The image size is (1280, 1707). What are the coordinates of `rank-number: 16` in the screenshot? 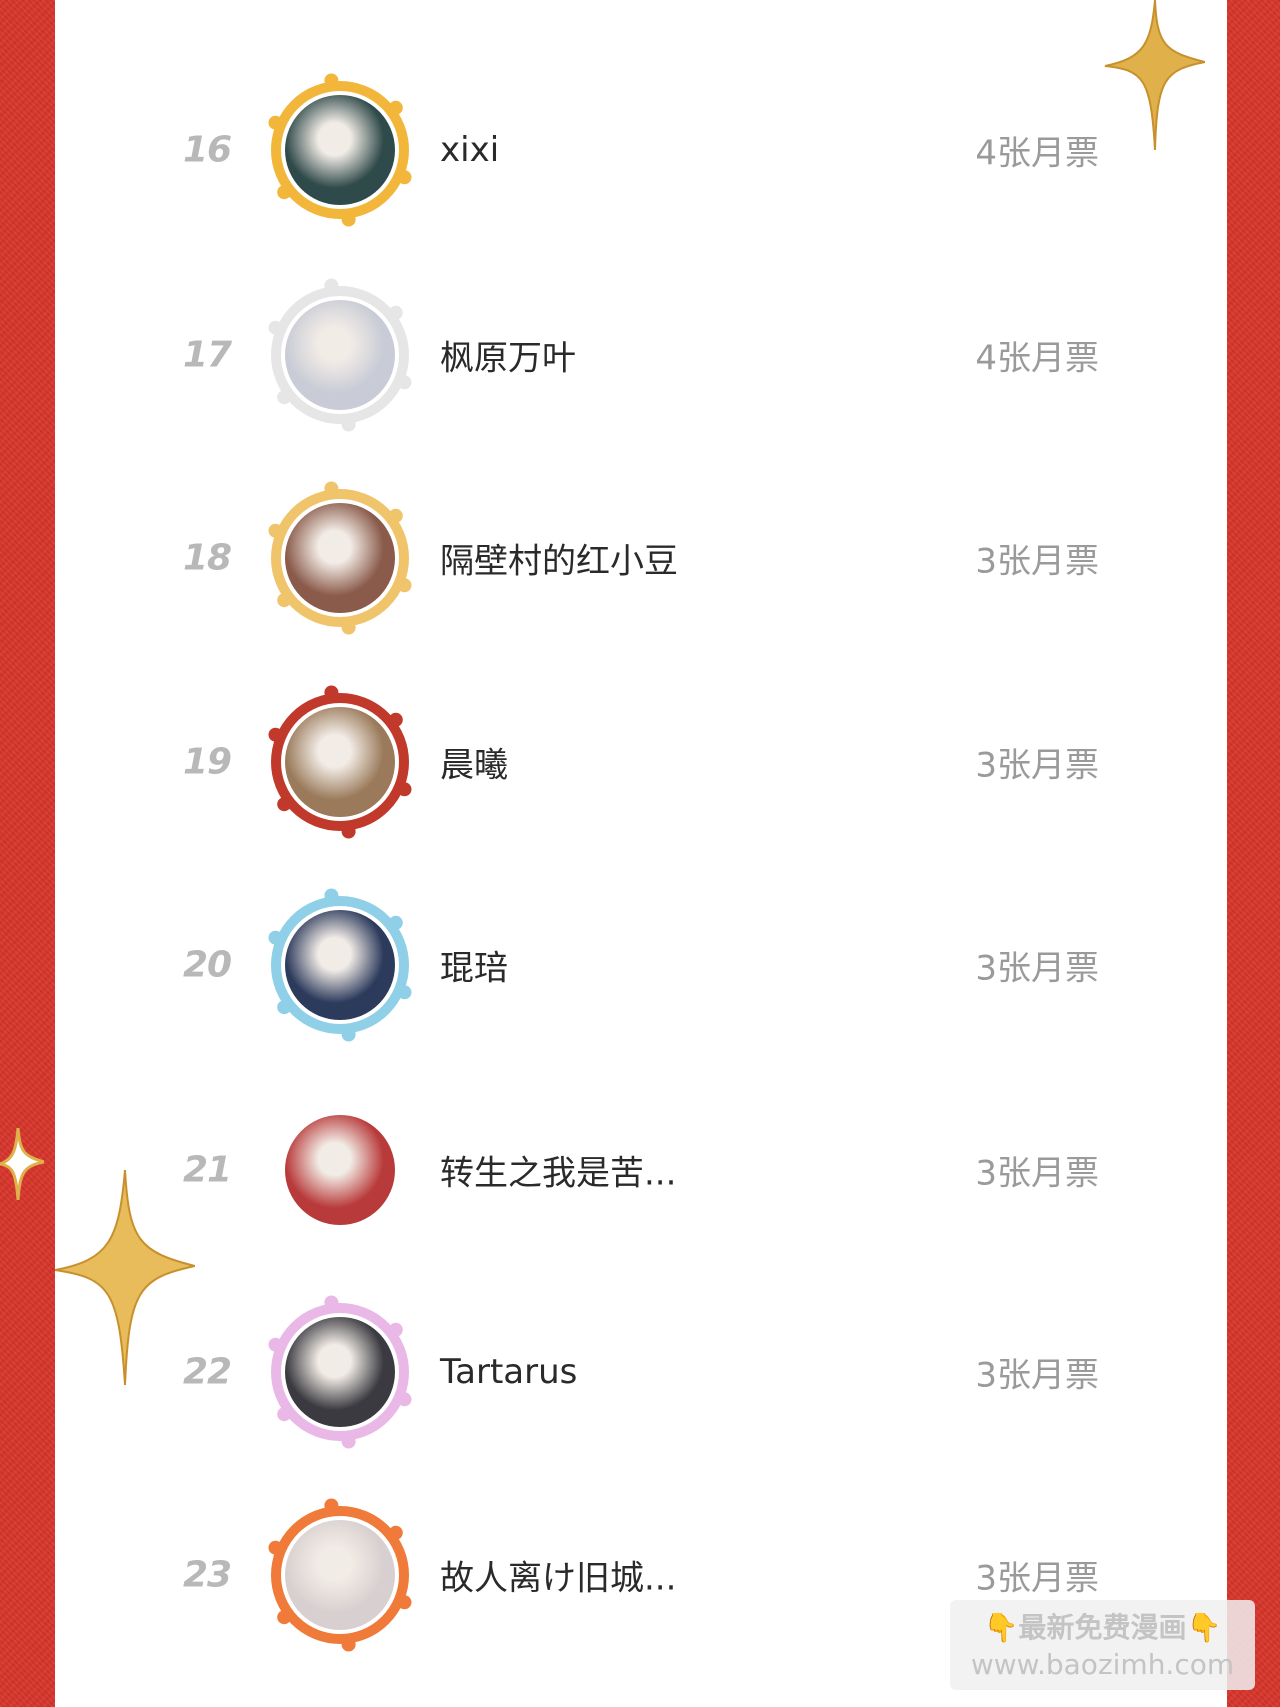 It's located at (207, 150).